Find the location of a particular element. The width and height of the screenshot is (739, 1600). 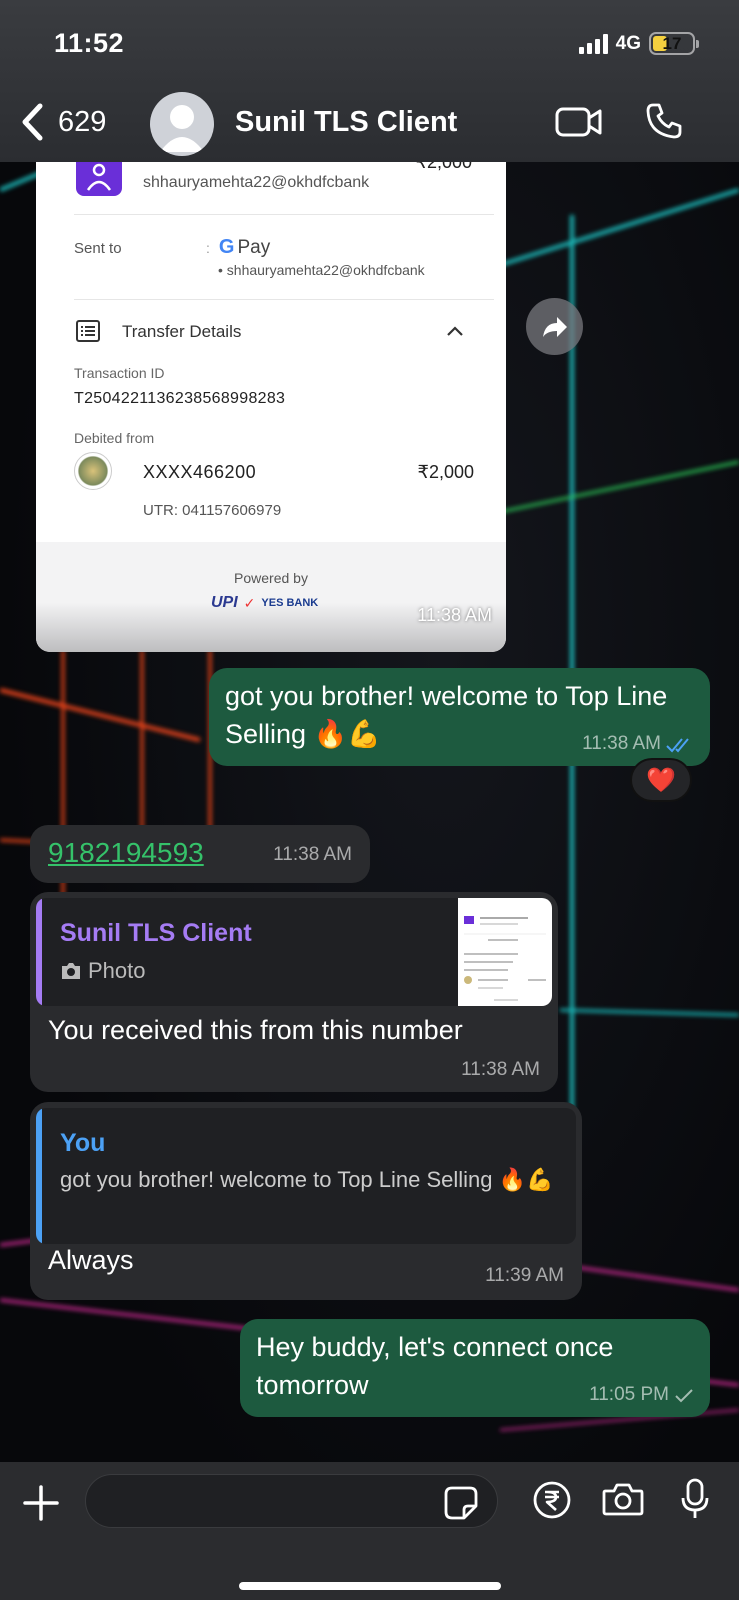

battery-level: 17 is located at coordinates (672, 43).